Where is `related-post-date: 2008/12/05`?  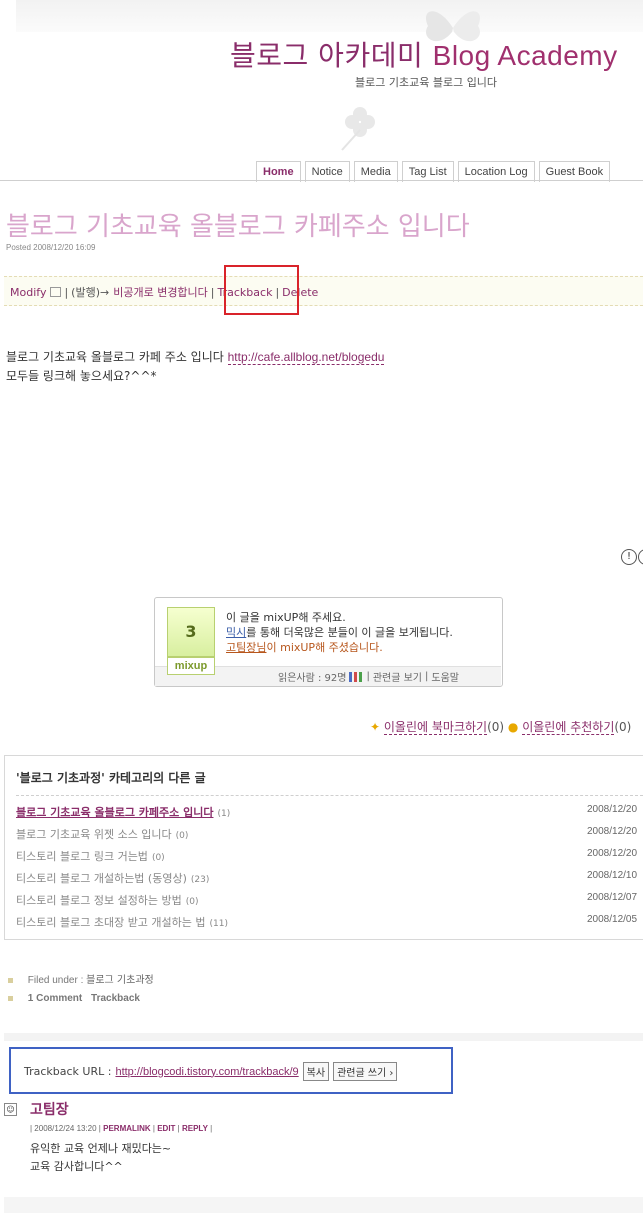 related-post-date: 2008/12/05 is located at coordinates (612, 919).